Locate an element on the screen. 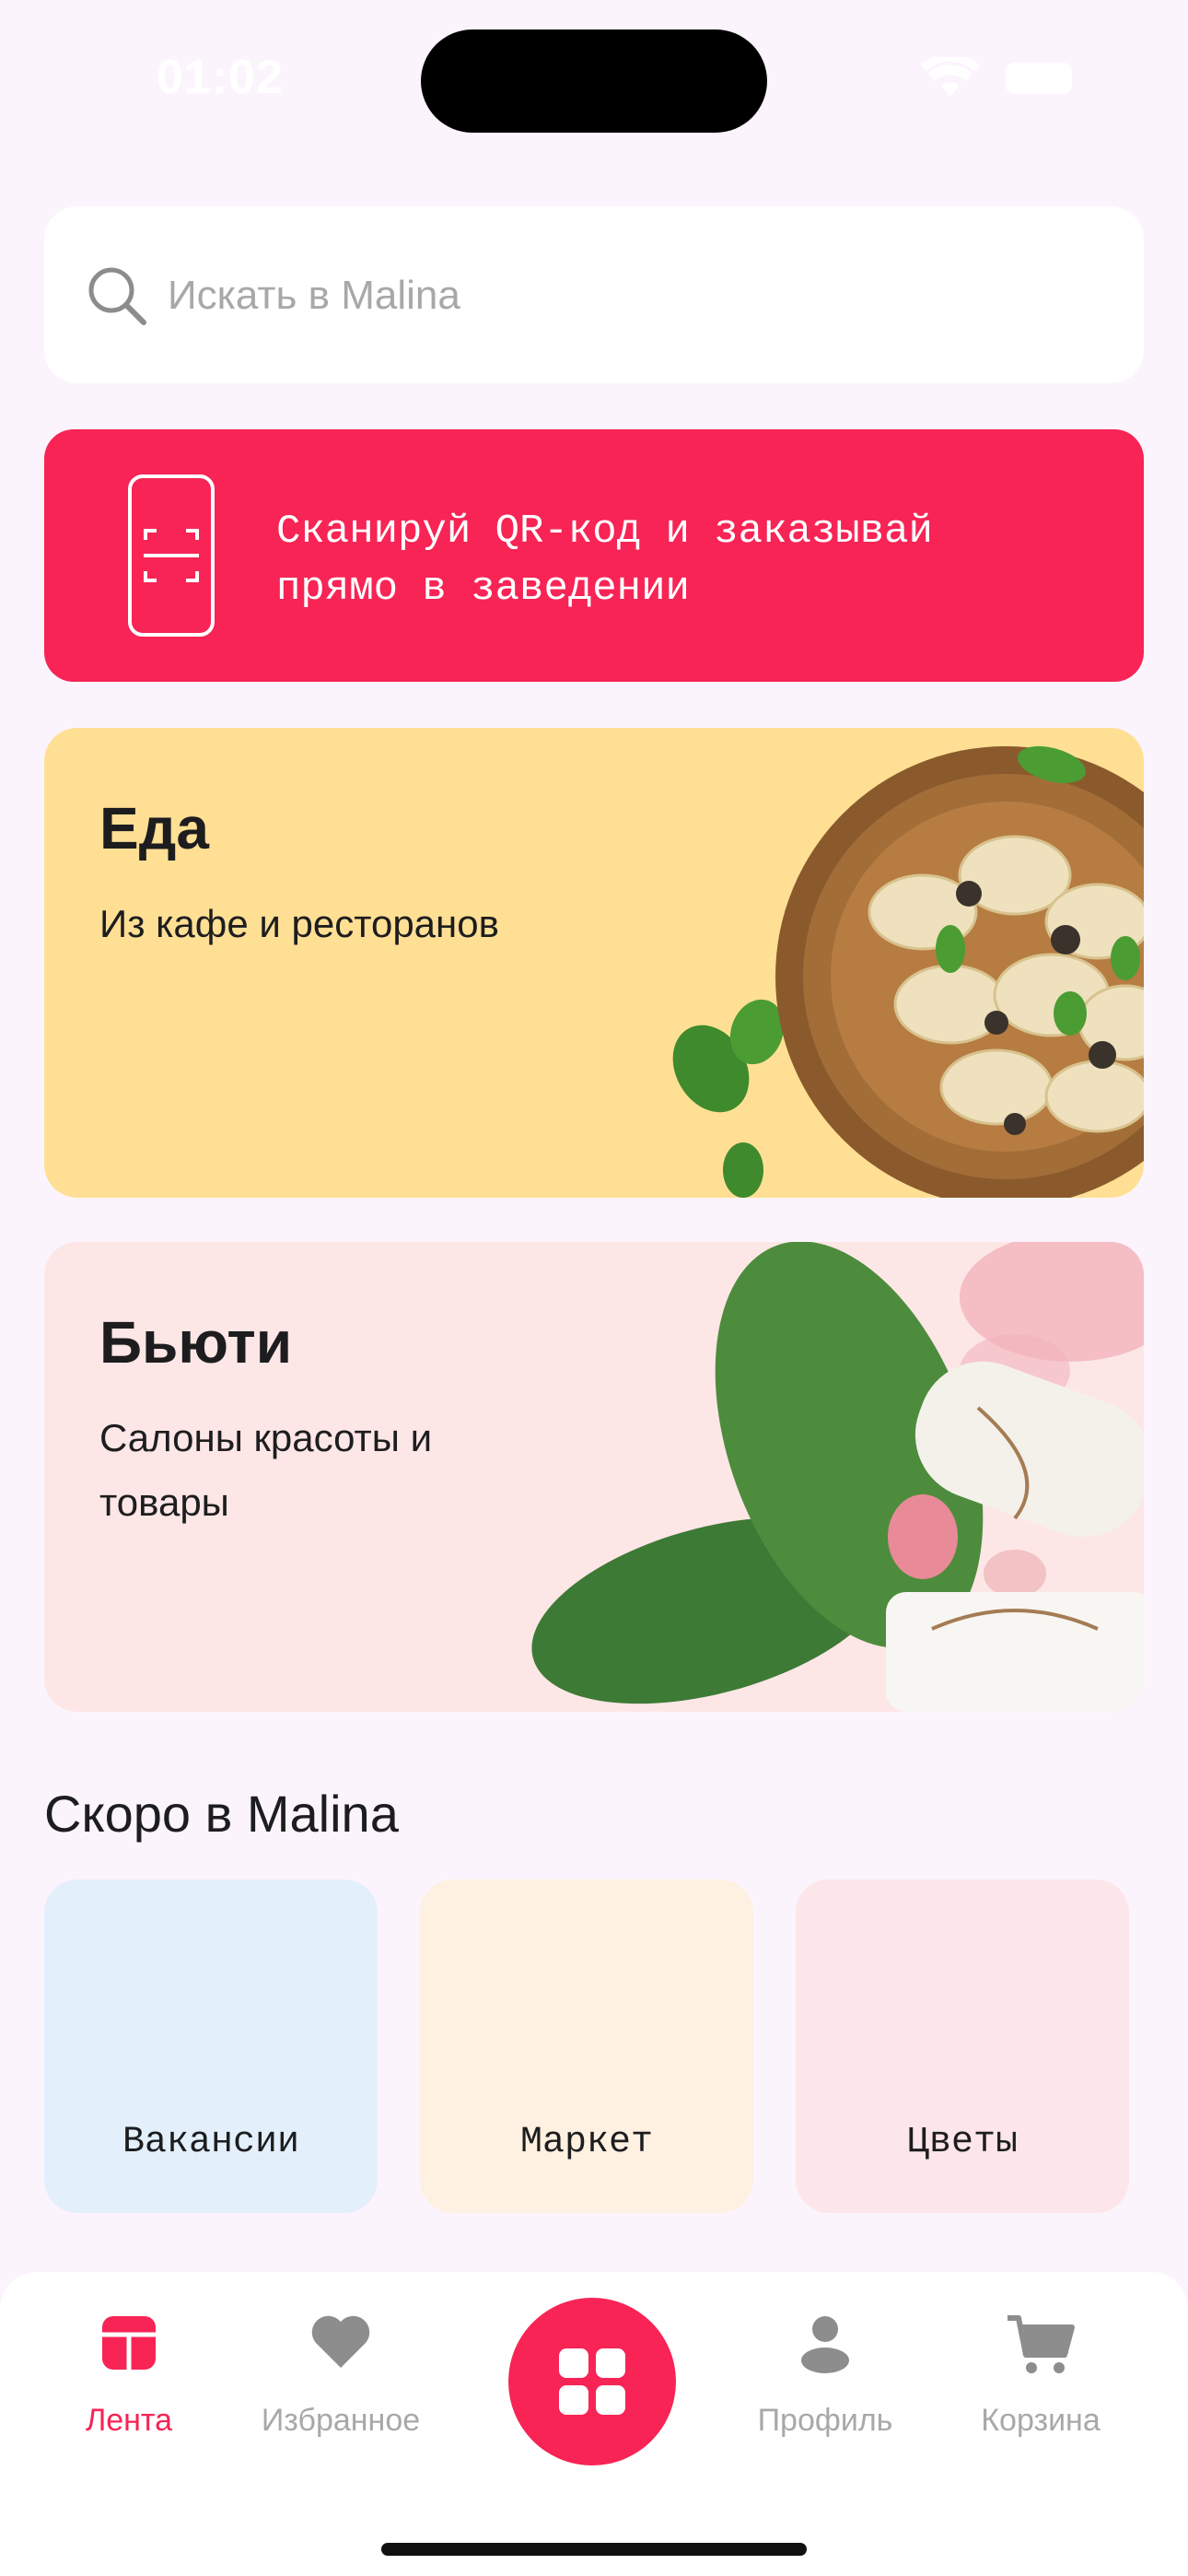 The width and height of the screenshot is (1188, 2576). soon-tile-market: Маркет is located at coordinates (586, 2046).